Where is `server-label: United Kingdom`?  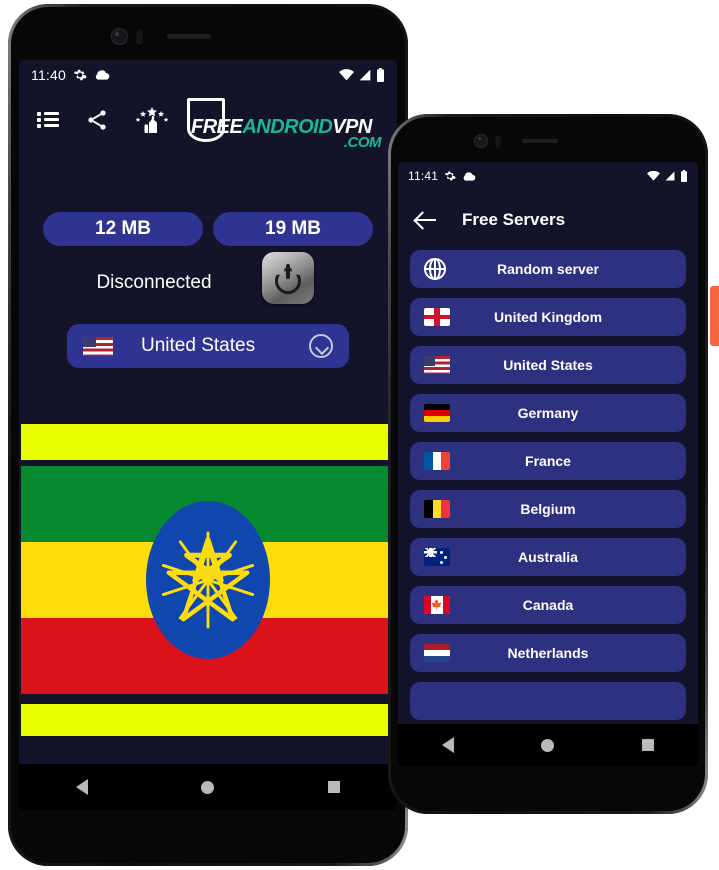
server-label: United Kingdom is located at coordinates (548, 317).